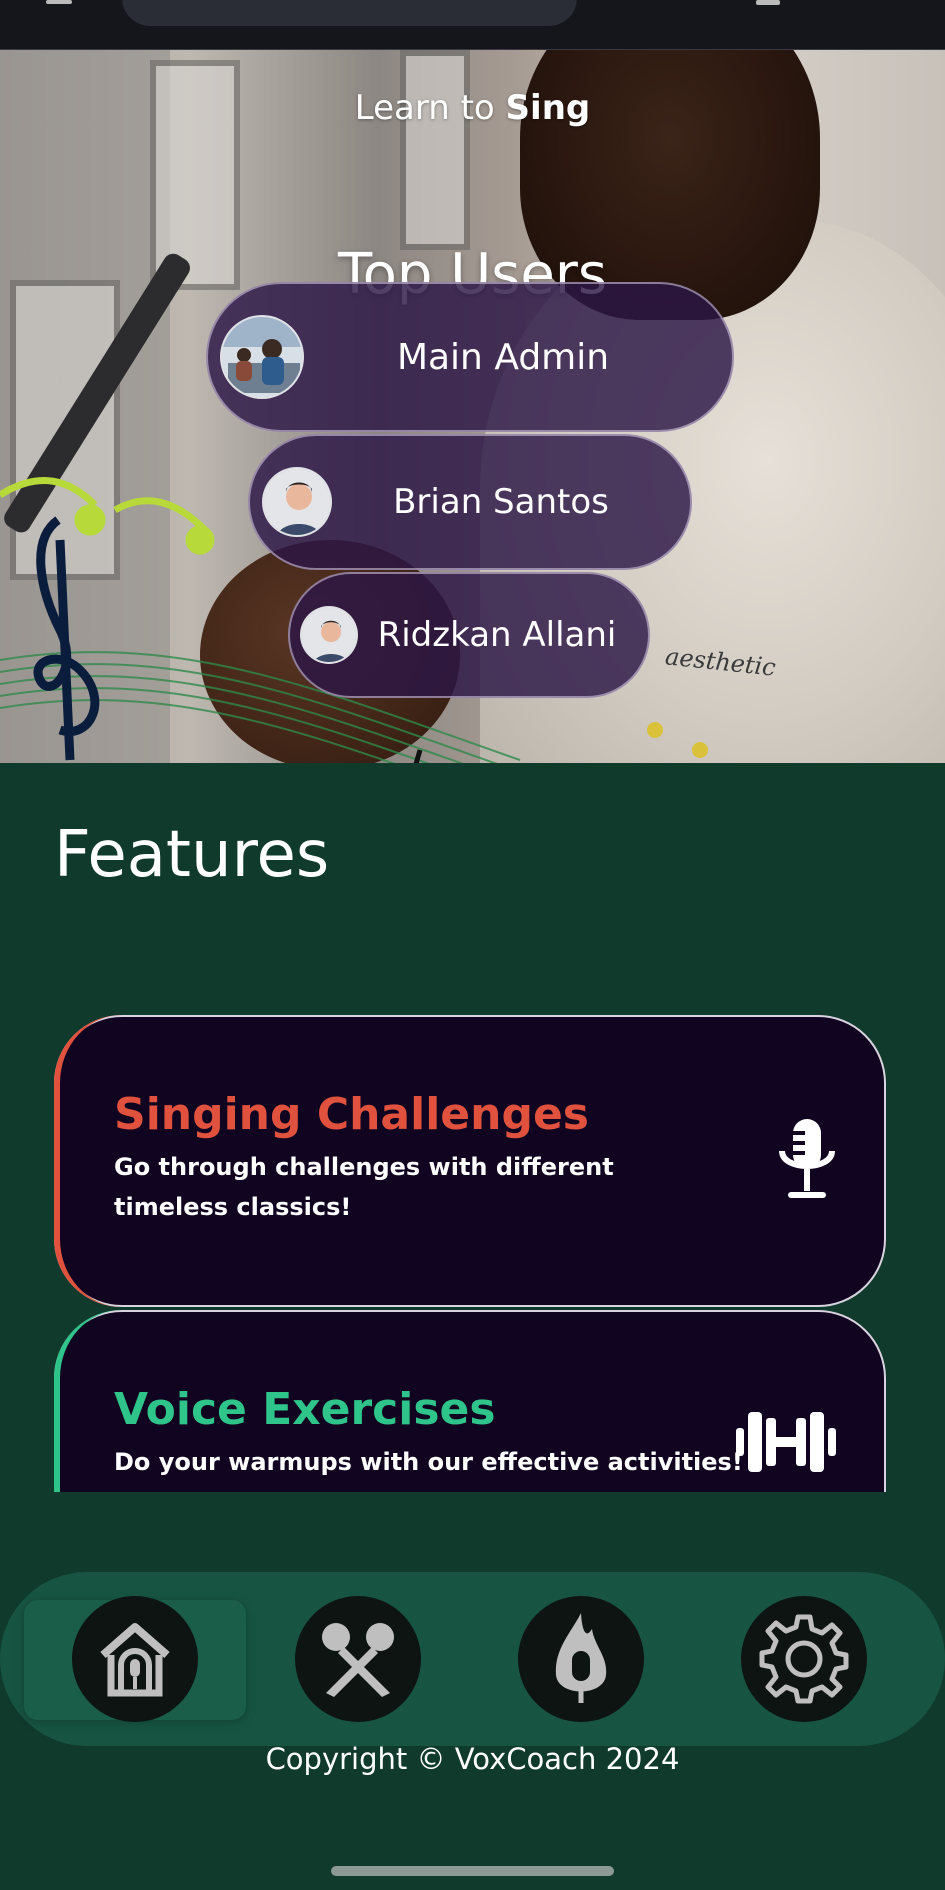 Image resolution: width=945 pixels, height=1890 pixels. I want to click on browser-top-bar, so click(472, 25).